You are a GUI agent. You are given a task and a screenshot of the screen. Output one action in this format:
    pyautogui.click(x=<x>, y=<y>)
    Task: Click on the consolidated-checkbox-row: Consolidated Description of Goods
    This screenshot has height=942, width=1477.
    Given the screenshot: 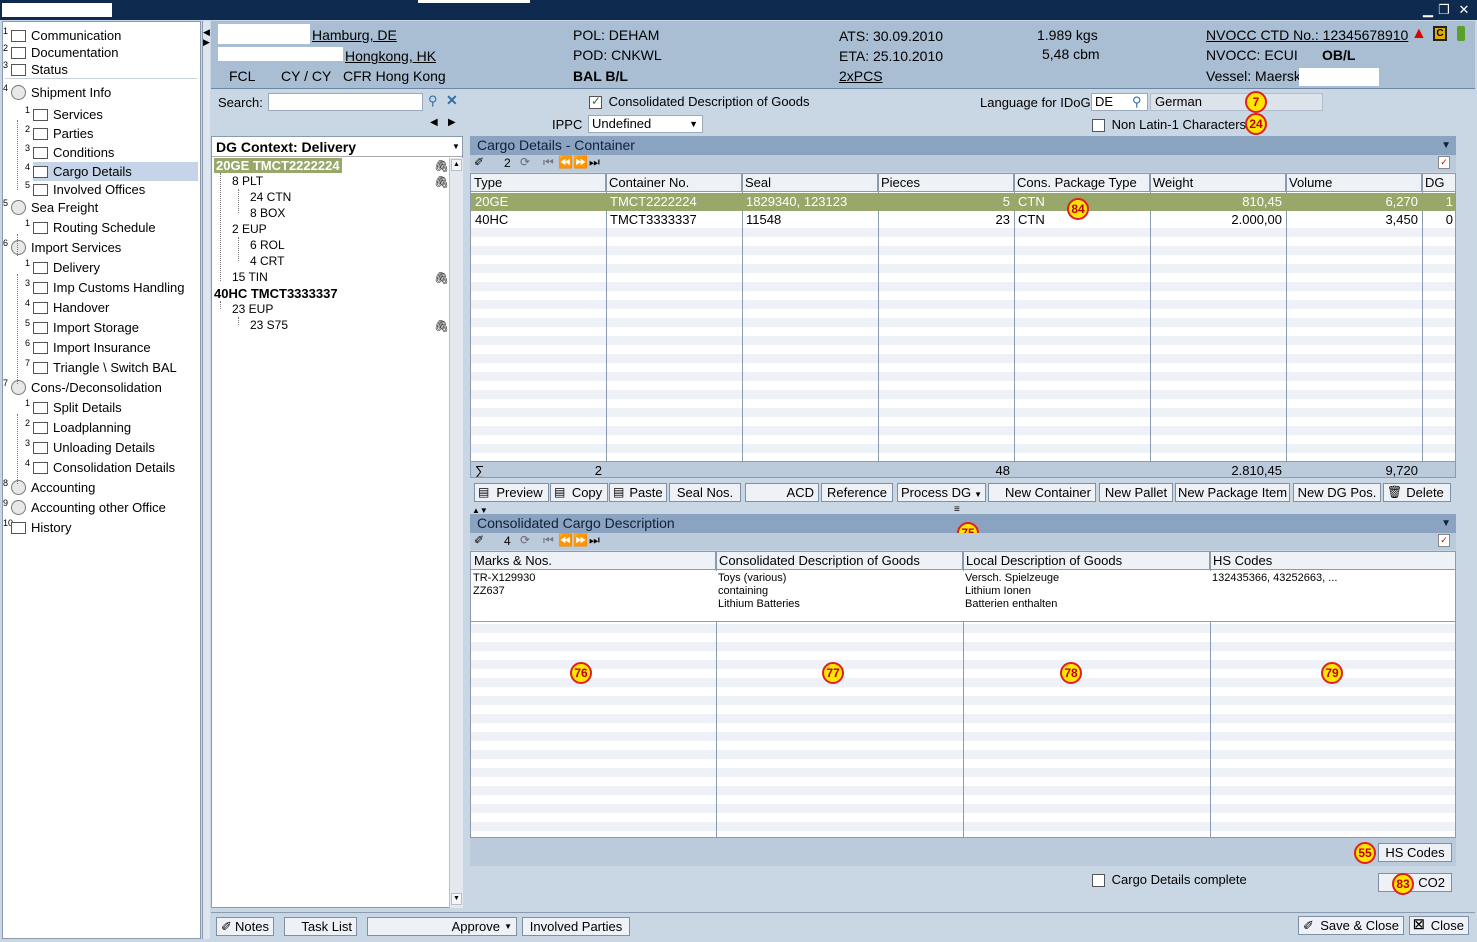 What is the action you would take?
    pyautogui.click(x=699, y=102)
    